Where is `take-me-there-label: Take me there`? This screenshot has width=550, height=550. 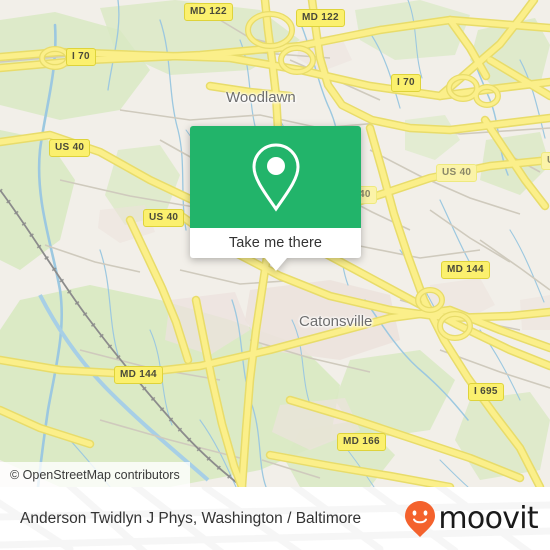
take-me-there-label: Take me there is located at coordinates (275, 243).